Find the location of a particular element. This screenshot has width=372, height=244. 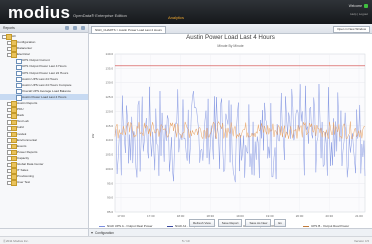

tree-item-label: modek is located at coordinates (22, 133).